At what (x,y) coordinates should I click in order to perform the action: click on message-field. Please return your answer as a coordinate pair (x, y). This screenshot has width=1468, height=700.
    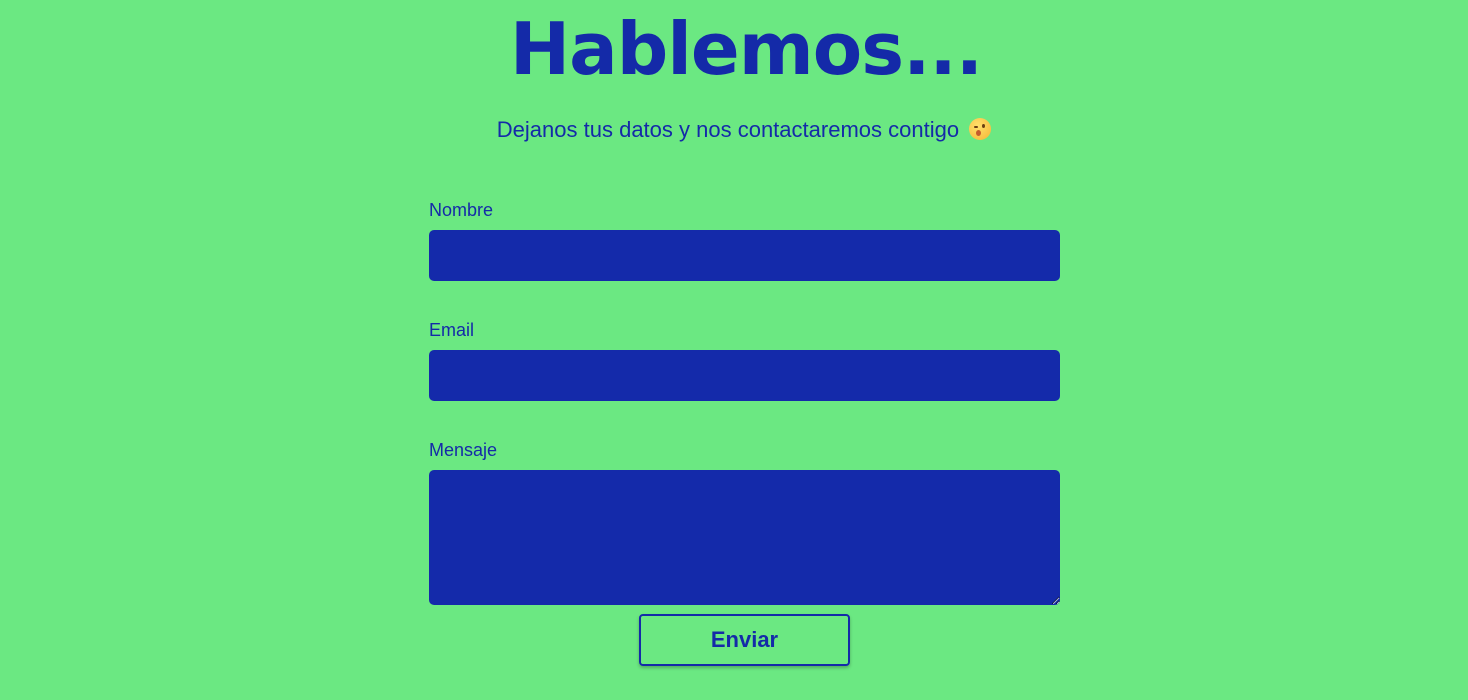
    Looking at the image, I should click on (744, 537).